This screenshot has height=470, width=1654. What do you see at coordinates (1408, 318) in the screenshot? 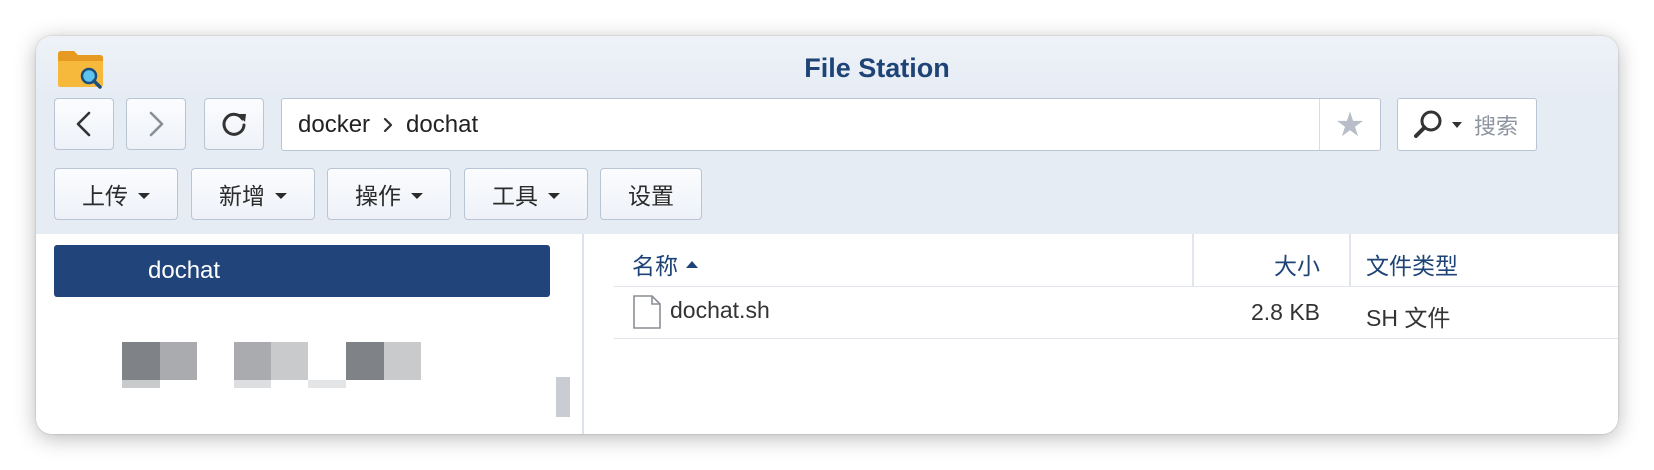
I see `file-type: SH 文件` at bounding box center [1408, 318].